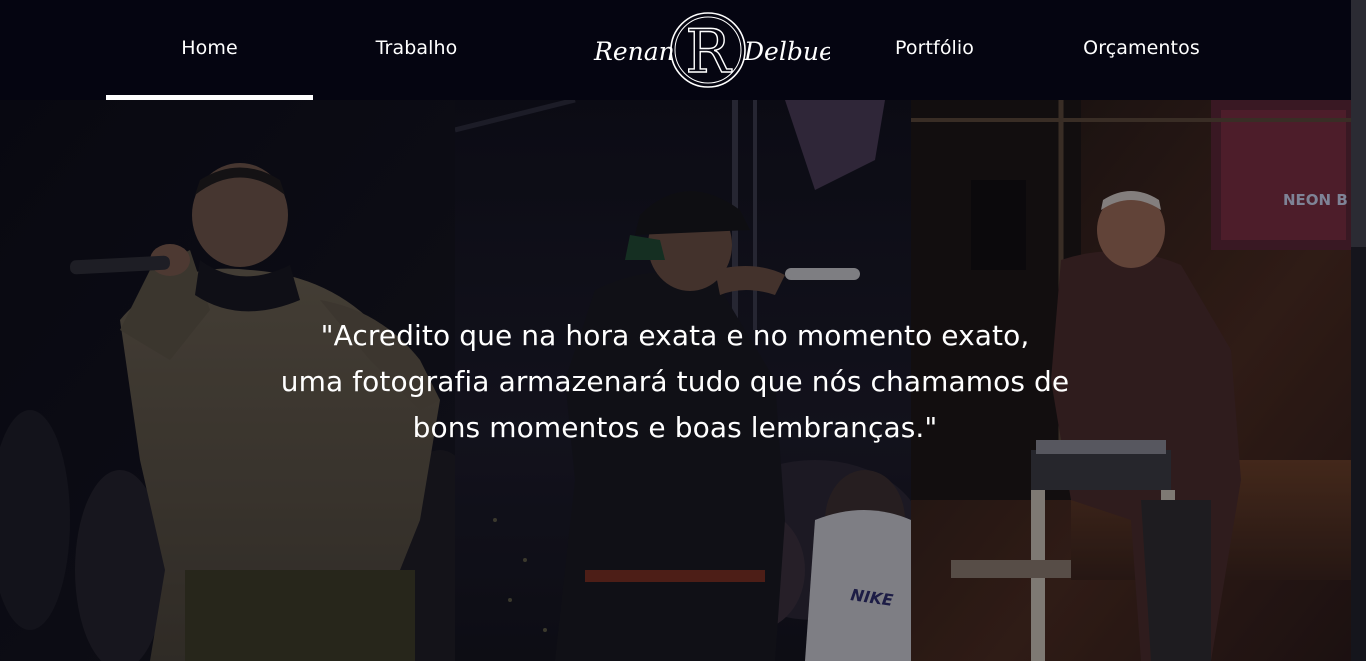 This screenshot has height=661, width=1366. I want to click on nav-trabalho-label: Trabalho, so click(416, 48).